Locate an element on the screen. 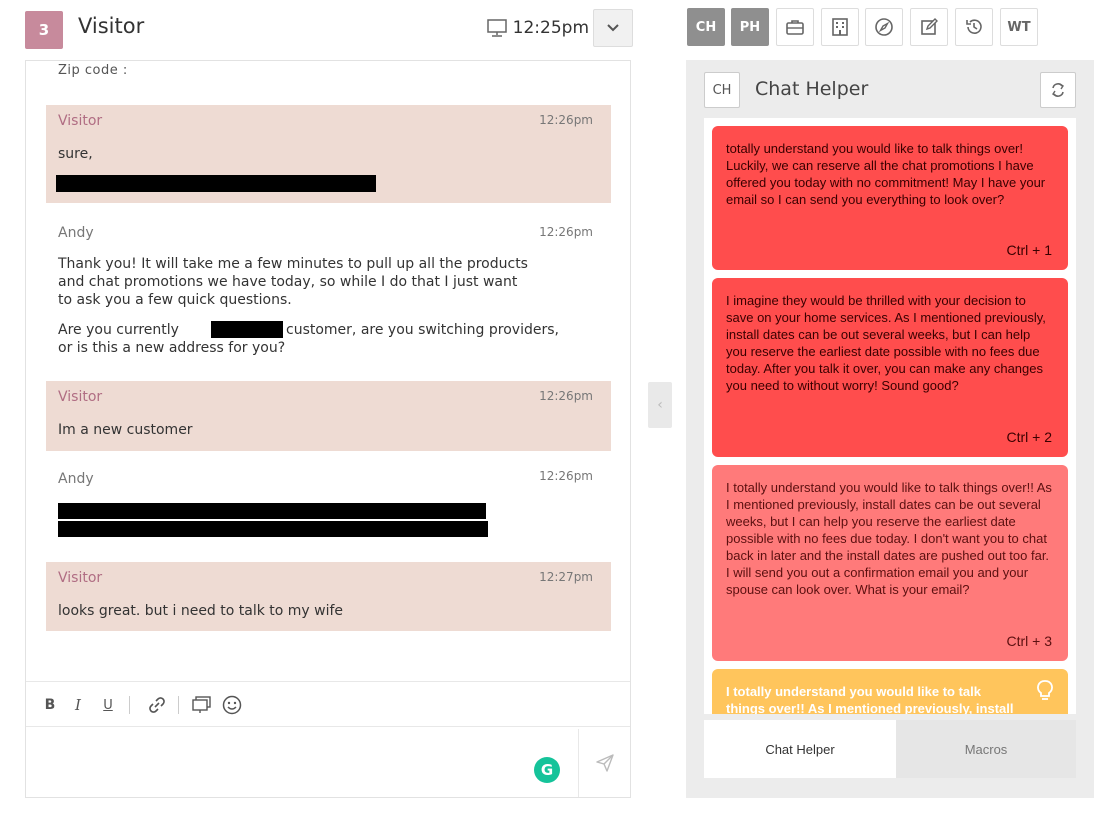 The image size is (1110, 820). edit-button is located at coordinates (929, 27).